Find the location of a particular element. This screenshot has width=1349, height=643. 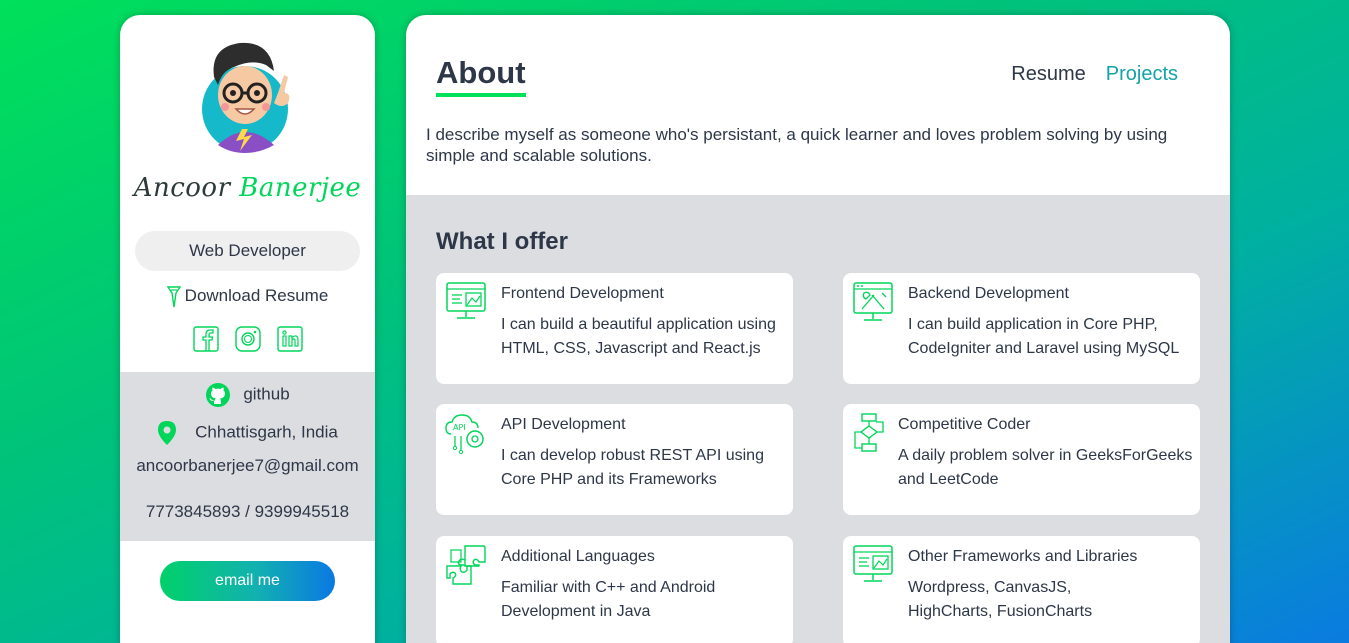

download-label: Download Resume is located at coordinates (256, 295).